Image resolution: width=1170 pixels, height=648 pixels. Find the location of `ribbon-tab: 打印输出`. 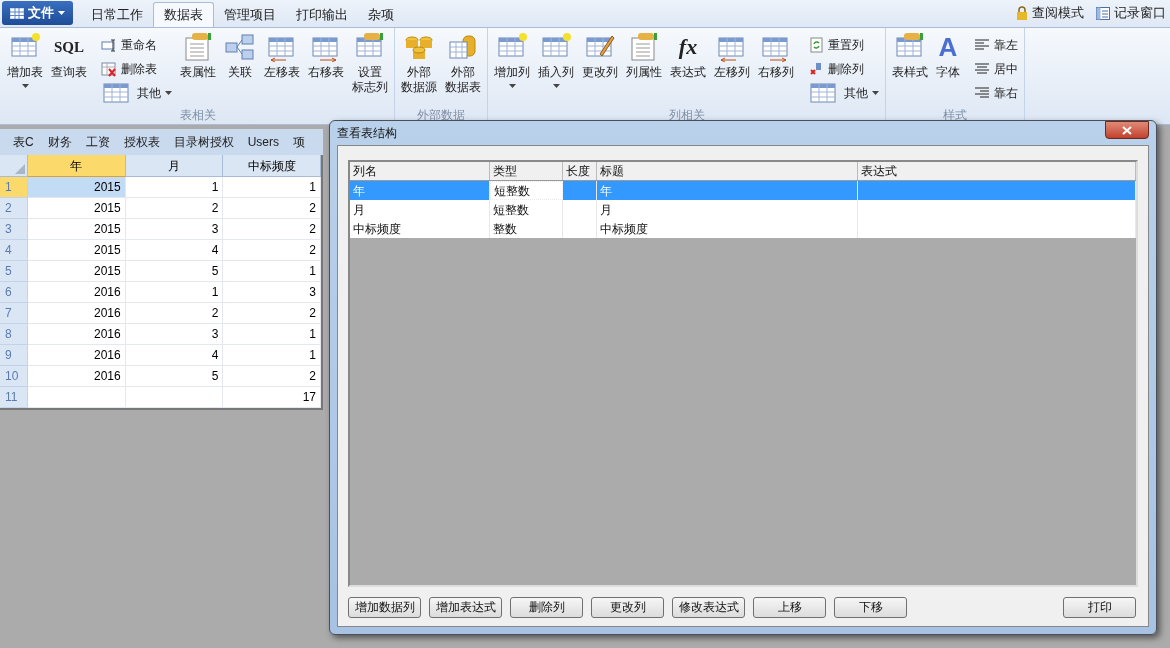

ribbon-tab: 打印输出 is located at coordinates (322, 14).